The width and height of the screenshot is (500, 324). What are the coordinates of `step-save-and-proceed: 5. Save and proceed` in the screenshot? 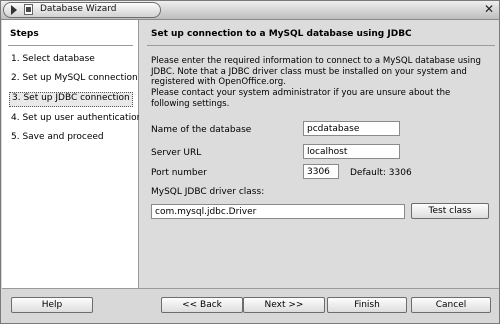 It's located at (57, 137).